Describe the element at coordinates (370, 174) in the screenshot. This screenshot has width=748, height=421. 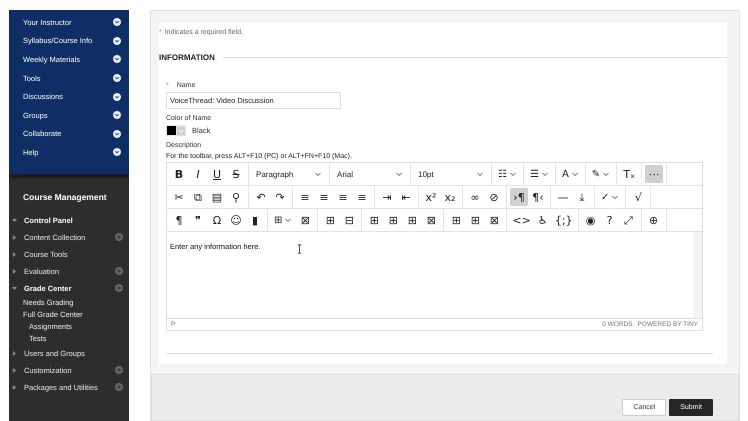
I see `toolbar-dropdown: Arial` at that location.